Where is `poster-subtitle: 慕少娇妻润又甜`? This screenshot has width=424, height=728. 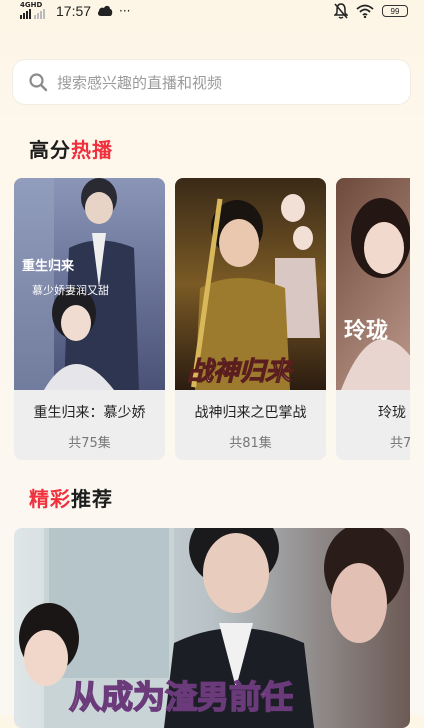
poster-subtitle: 慕少娇妻润又甜 is located at coordinates (70, 290).